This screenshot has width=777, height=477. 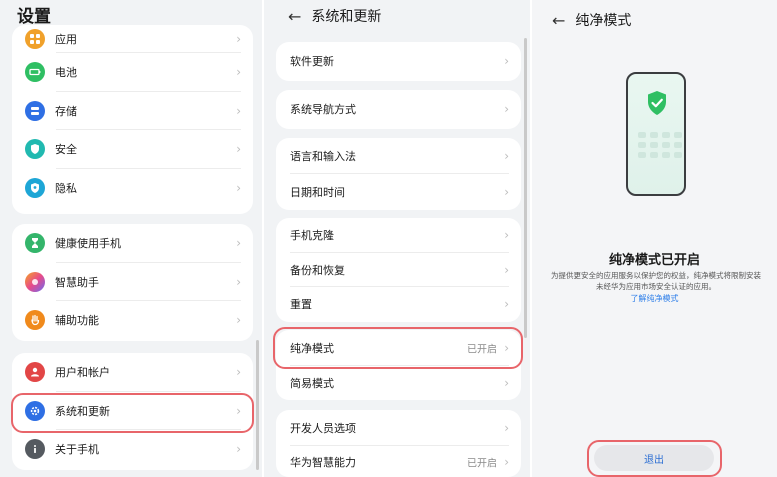 I want to click on battery-icon, so click(x=35, y=72).